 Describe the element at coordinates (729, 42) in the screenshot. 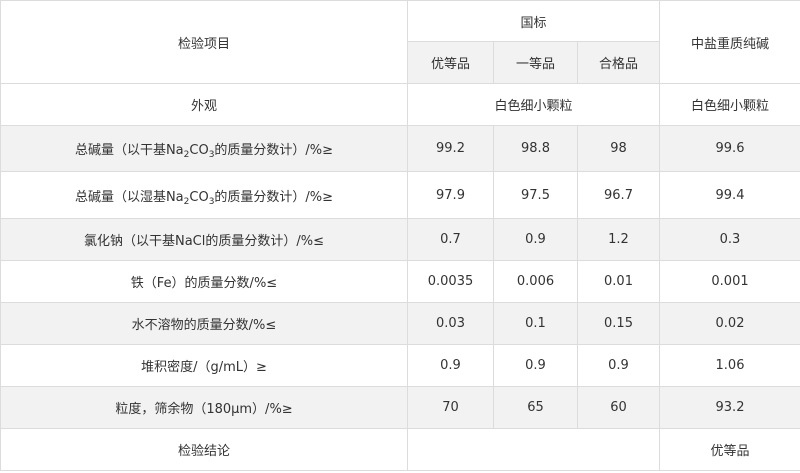

I see `header-company: 中盐重质纯碱` at that location.